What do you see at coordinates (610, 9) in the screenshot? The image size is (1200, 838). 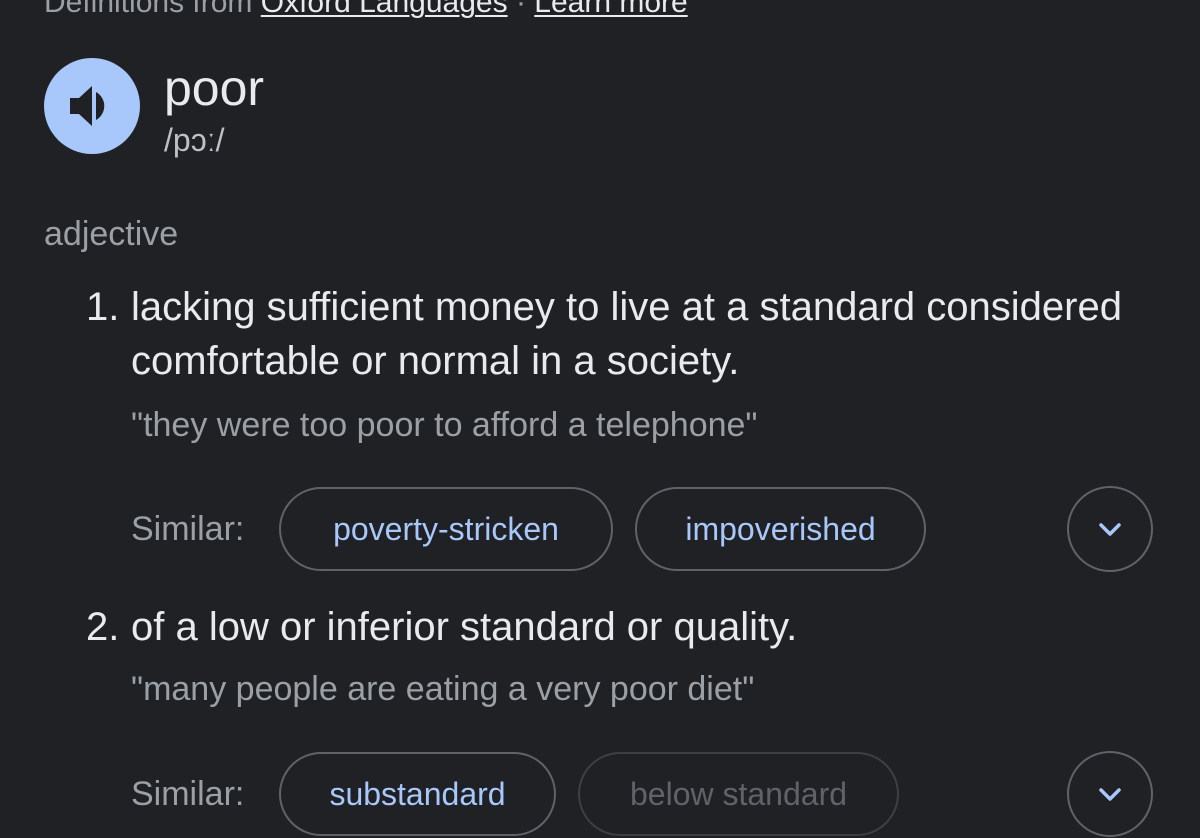 I see `learn-more-link: Learn more` at bounding box center [610, 9].